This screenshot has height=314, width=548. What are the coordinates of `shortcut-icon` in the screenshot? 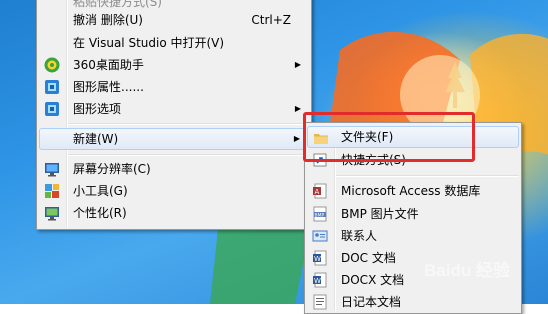 It's located at (320, 160).